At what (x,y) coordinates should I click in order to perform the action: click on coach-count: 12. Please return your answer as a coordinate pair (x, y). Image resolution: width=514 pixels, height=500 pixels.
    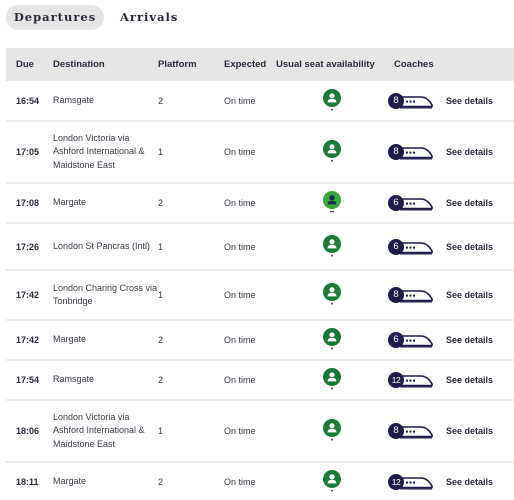
    Looking at the image, I should click on (396, 482).